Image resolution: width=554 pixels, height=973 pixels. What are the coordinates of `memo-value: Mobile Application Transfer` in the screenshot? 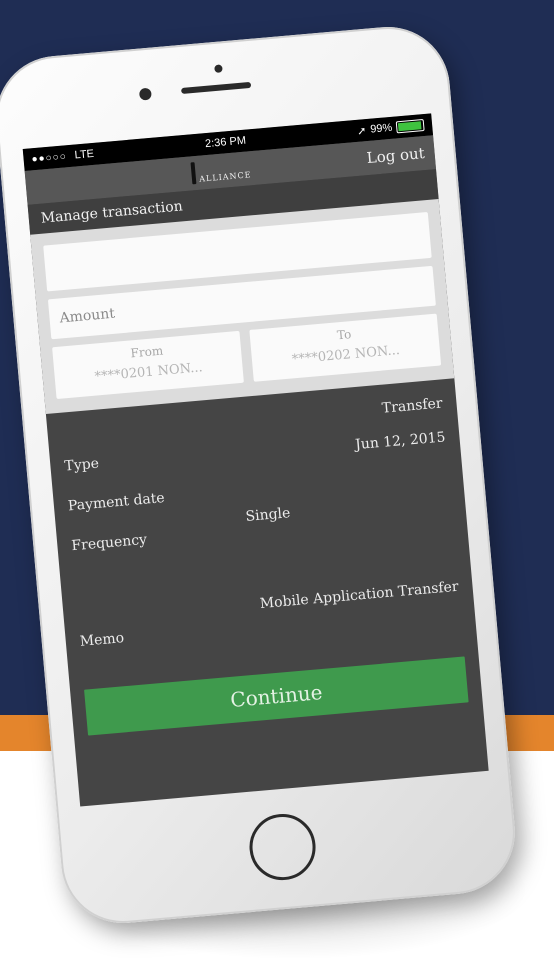 It's located at (359, 595).